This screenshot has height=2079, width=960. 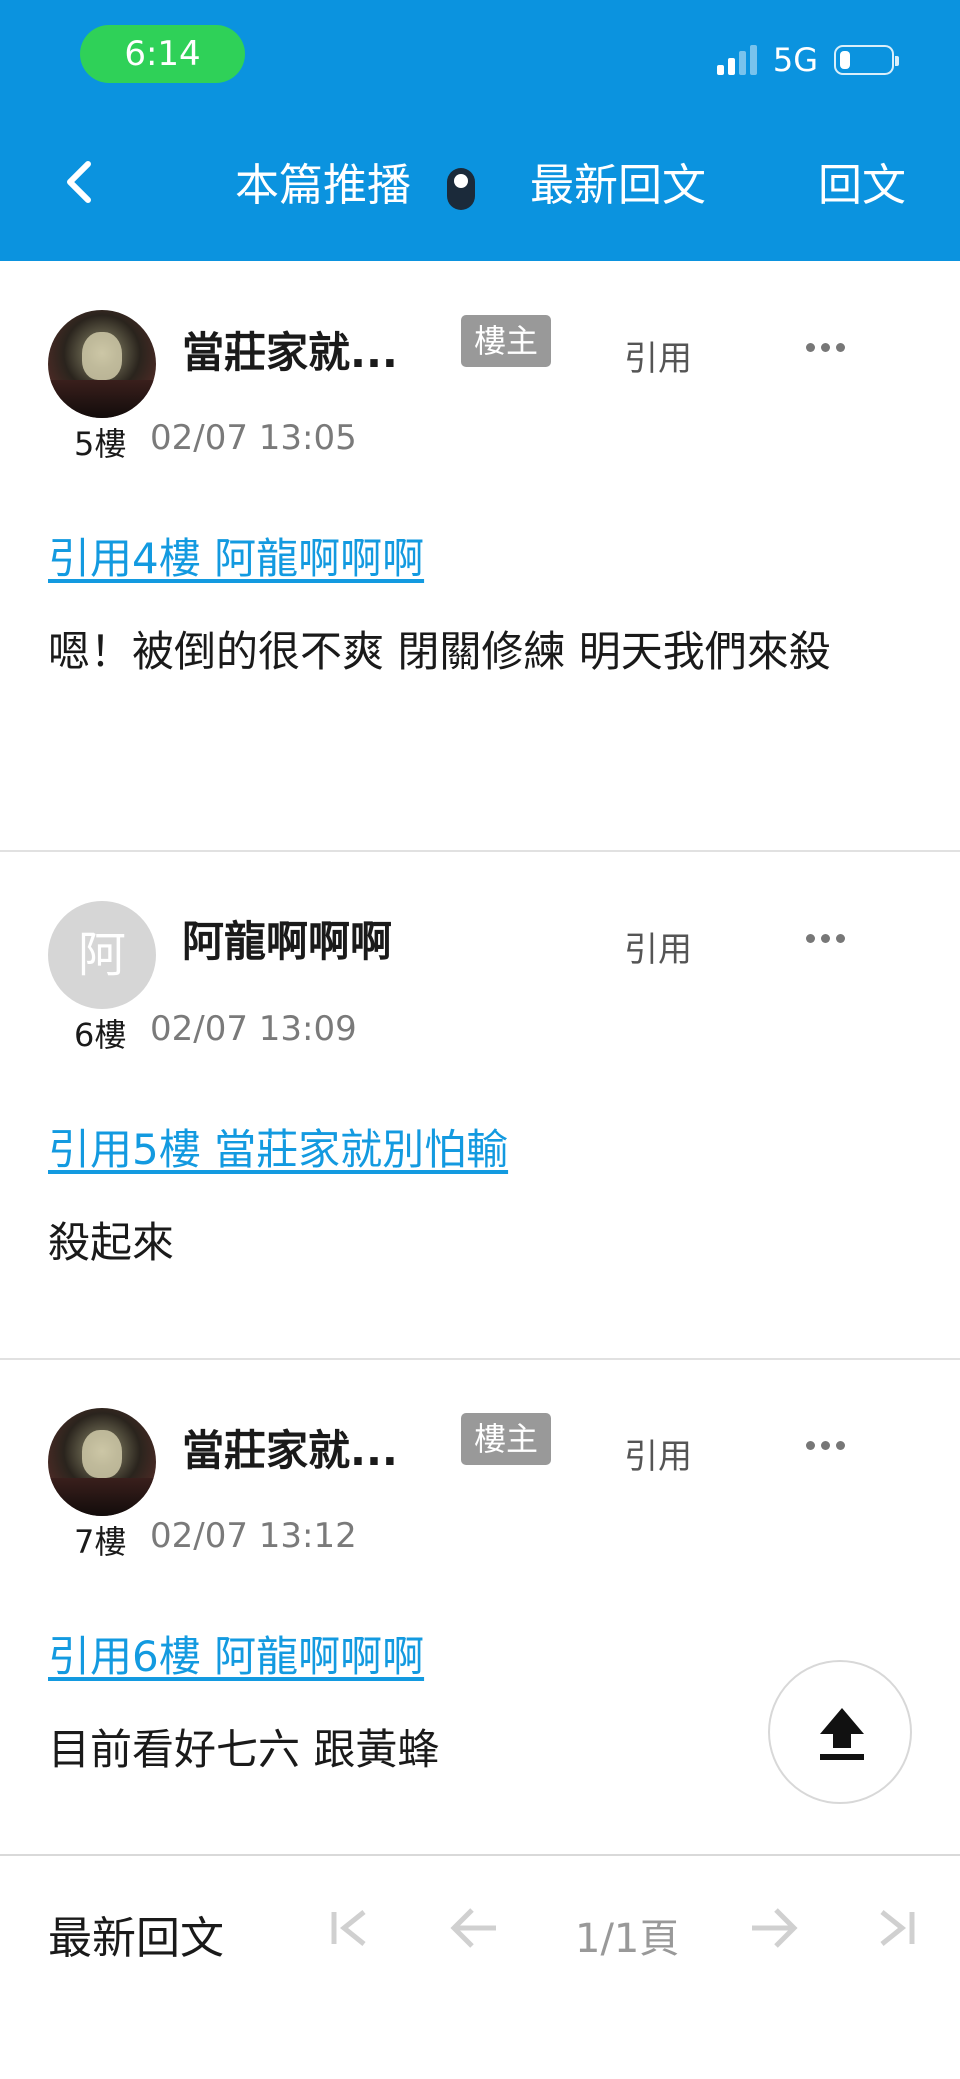 What do you see at coordinates (287, 938) in the screenshot?
I see `username: 阿龍啊啊啊` at bounding box center [287, 938].